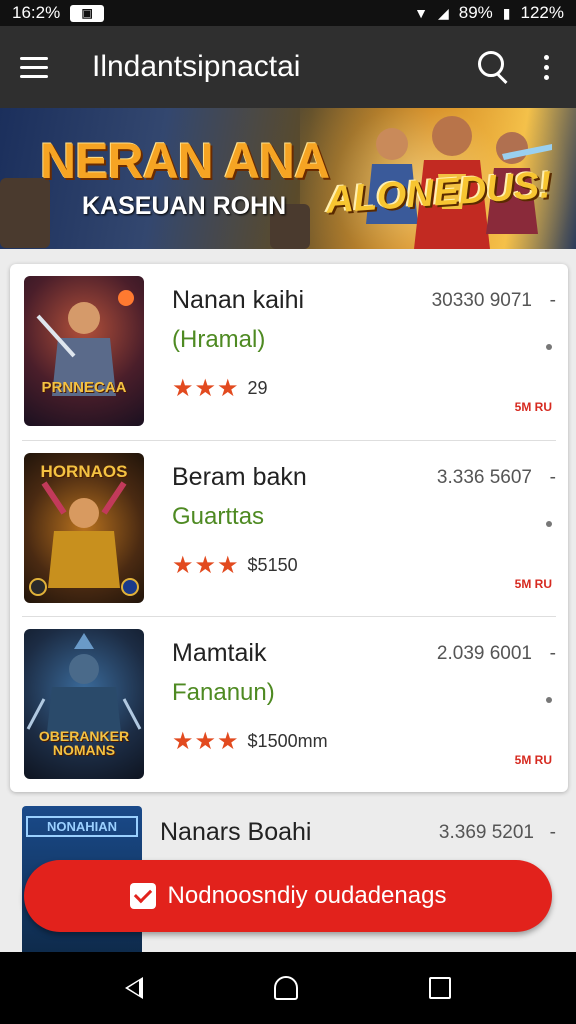 This screenshot has height=1024, width=576. Describe the element at coordinates (82, 826) in the screenshot. I see `thumbnail-label: NONAHIAN` at that location.